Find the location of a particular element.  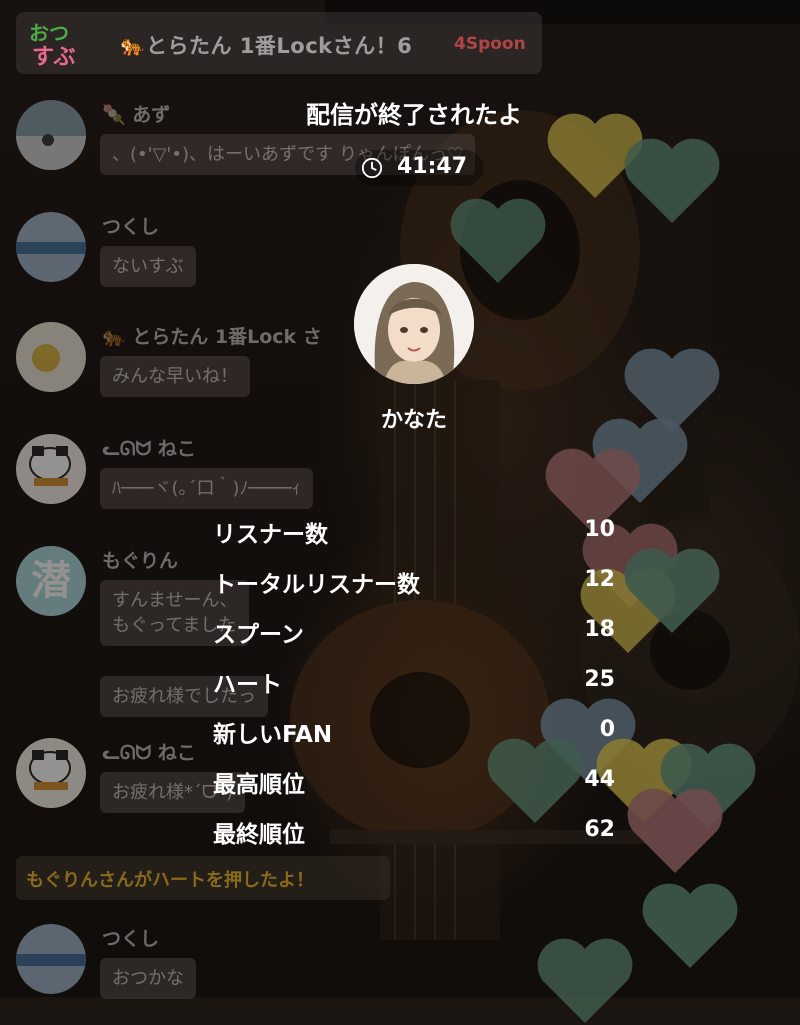

stat-new-fans-label: 新しいFAN is located at coordinates (273, 735).